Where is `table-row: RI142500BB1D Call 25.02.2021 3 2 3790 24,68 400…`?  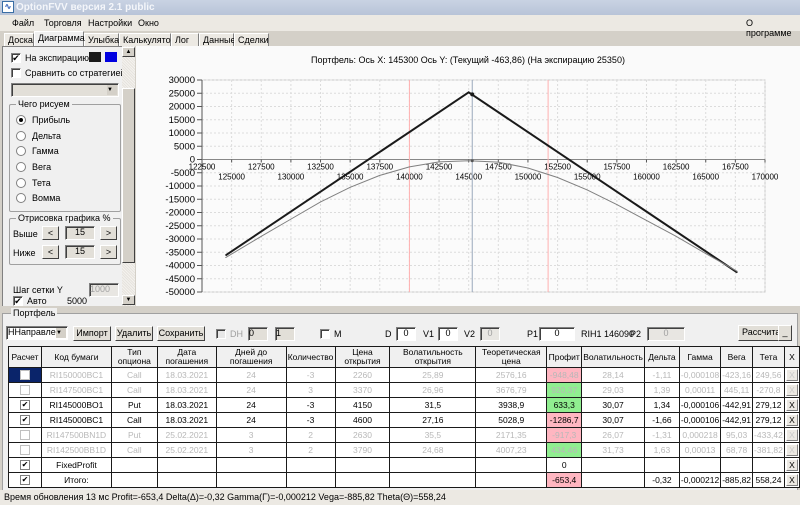
table-row: RI142500BB1D Call 25.02.2021 3 2 3790 24,68 400… is located at coordinates (404, 450).